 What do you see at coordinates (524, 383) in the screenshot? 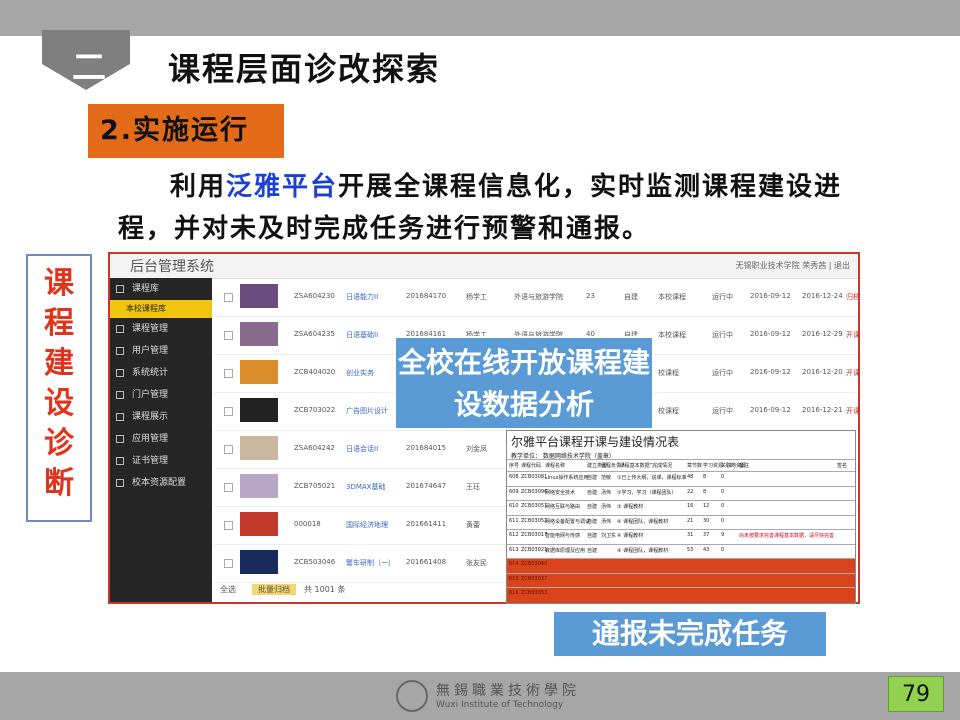
I see `analysis-callout: 全校在线开放课程建设数据分析` at bounding box center [524, 383].